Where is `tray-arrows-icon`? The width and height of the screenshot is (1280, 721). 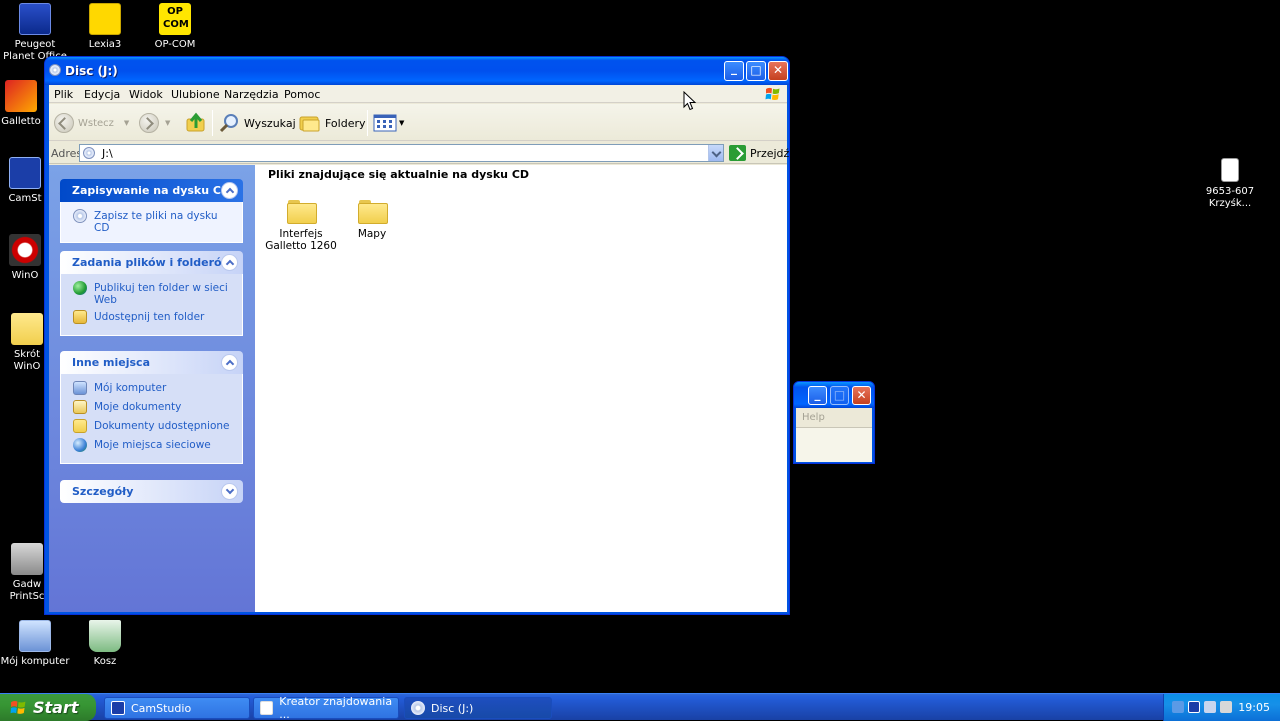 tray-arrows-icon is located at coordinates (1178, 707).